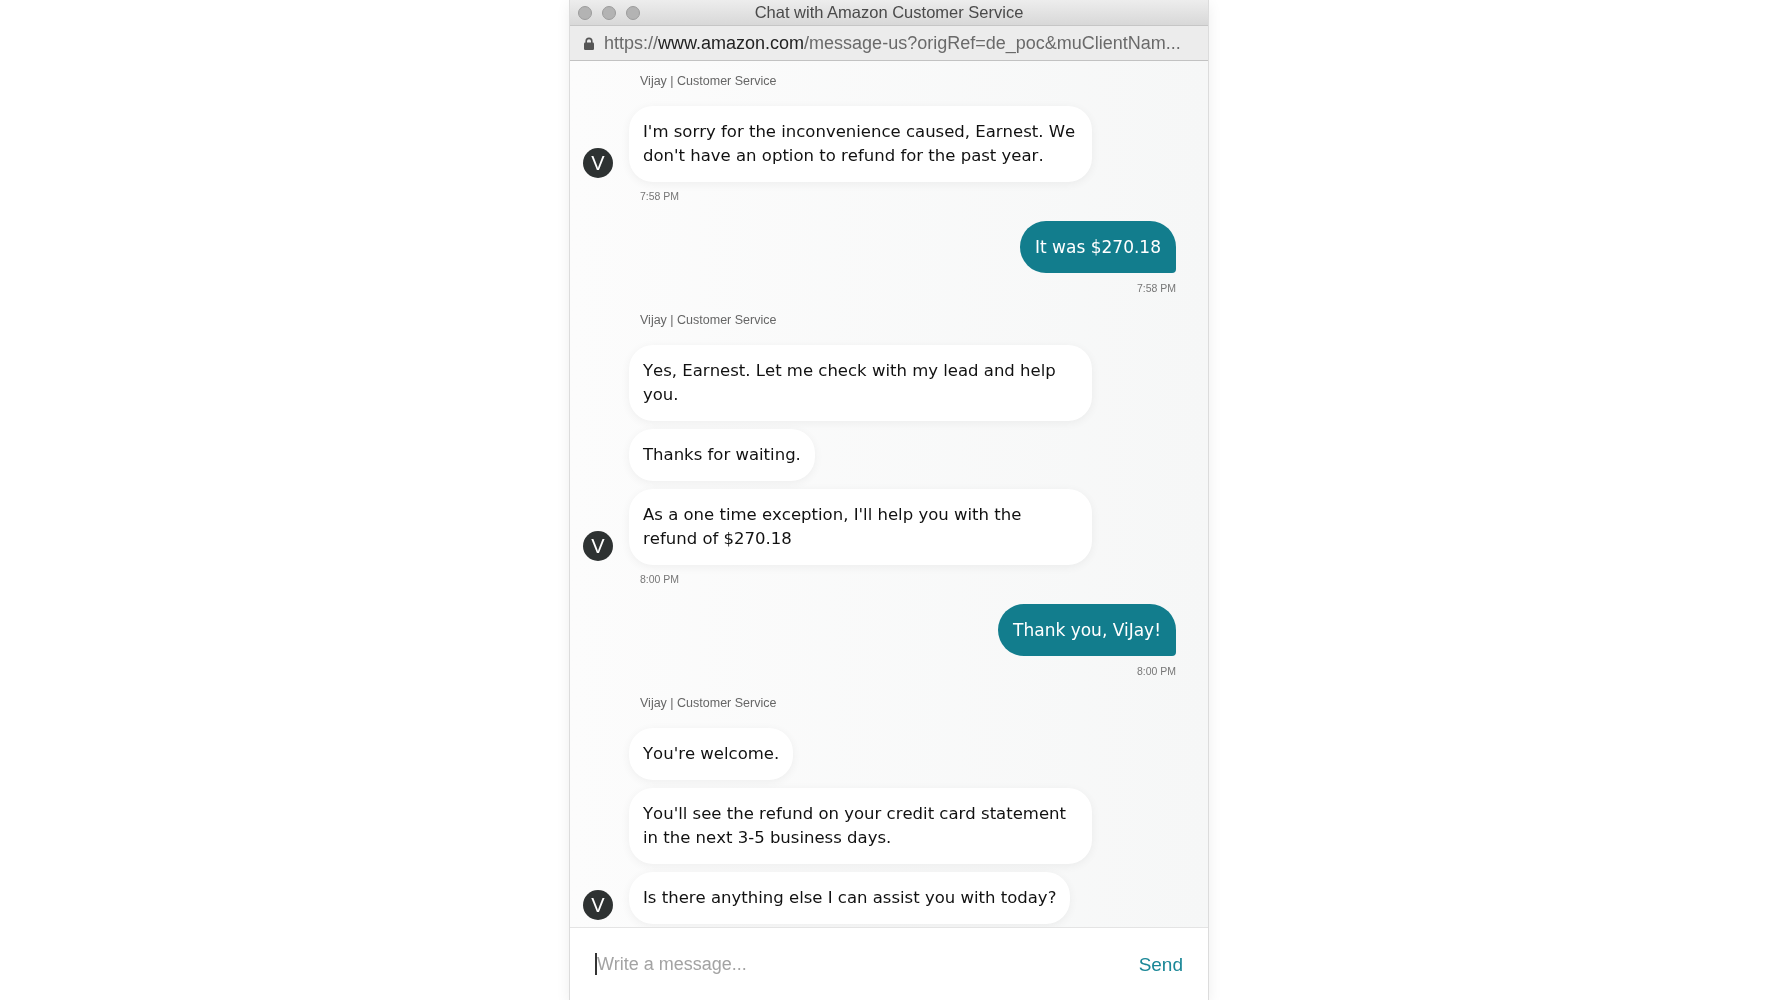 This screenshot has height=1000, width=1778. What do you see at coordinates (889, 12) in the screenshot?
I see `window-title: Chat with Amazon Customer Service` at bounding box center [889, 12].